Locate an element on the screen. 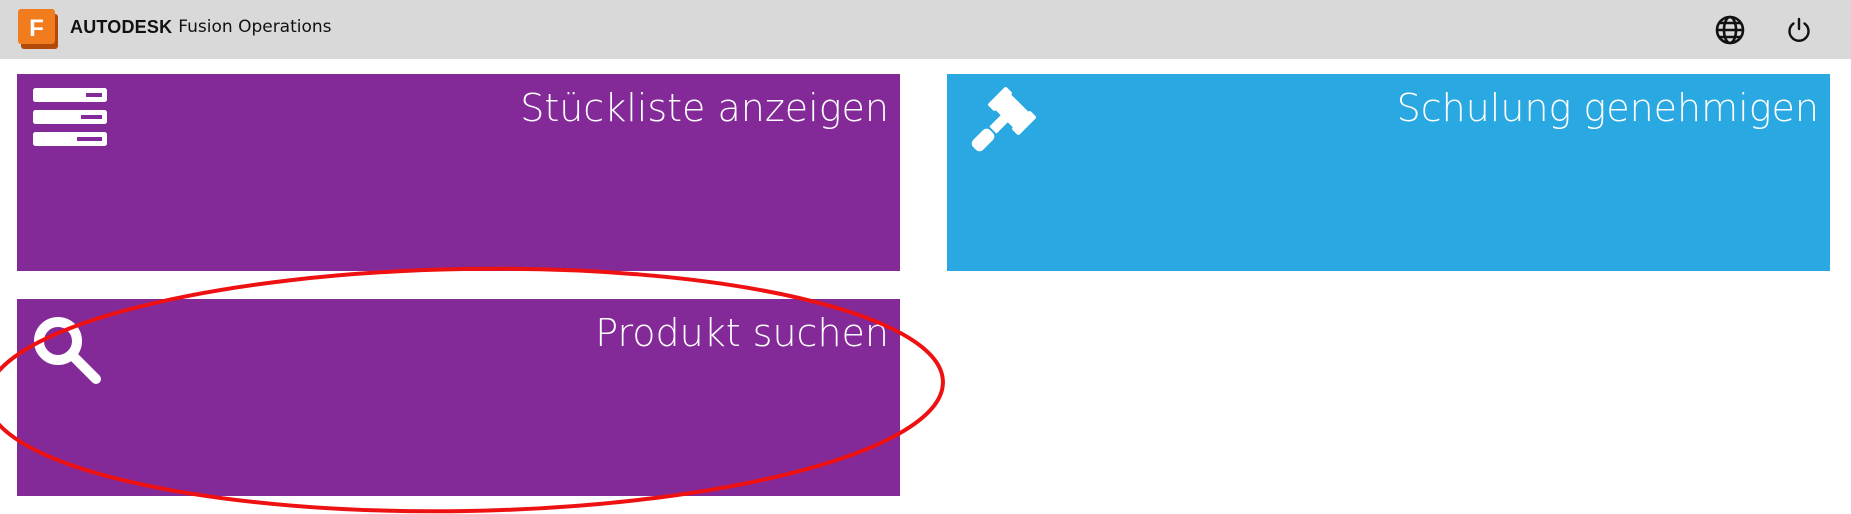 The image size is (1851, 514). globe-icon is located at coordinates (1730, 30).